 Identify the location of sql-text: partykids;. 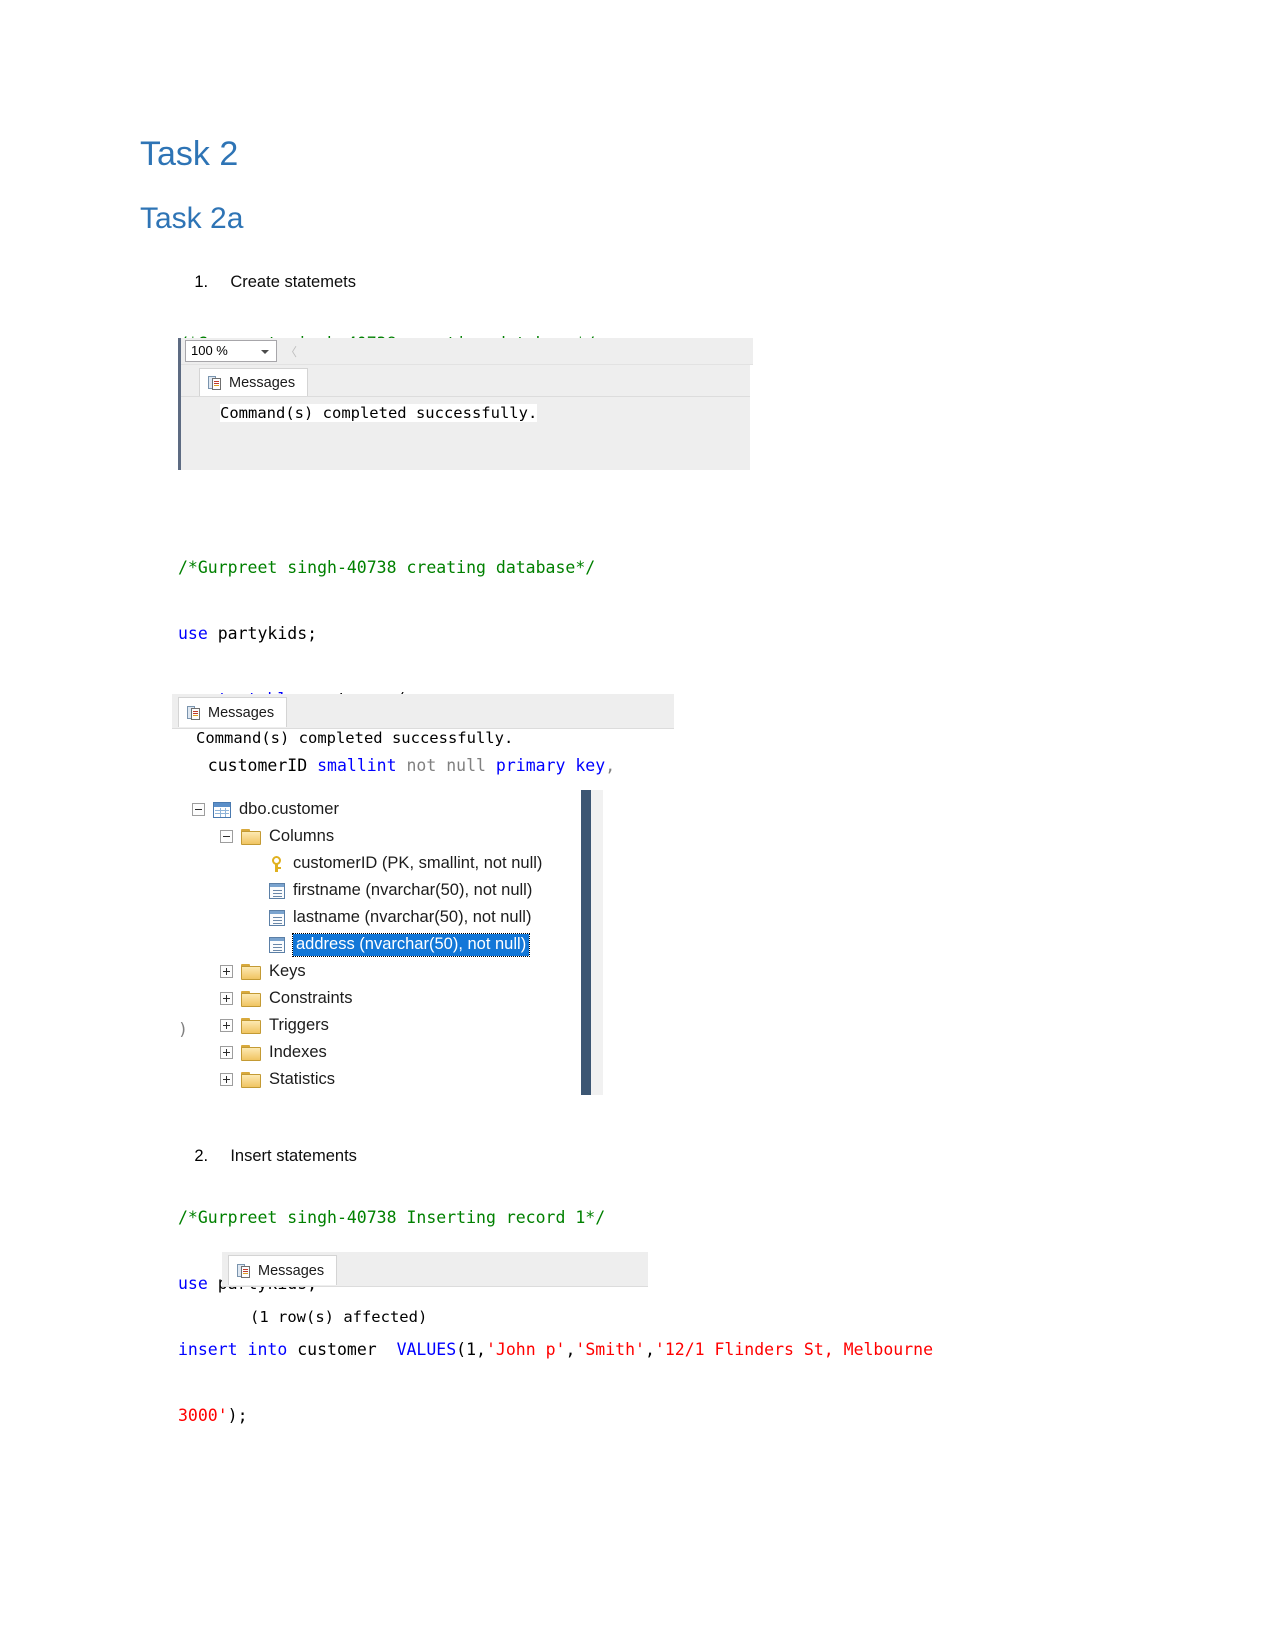
(262, 633).